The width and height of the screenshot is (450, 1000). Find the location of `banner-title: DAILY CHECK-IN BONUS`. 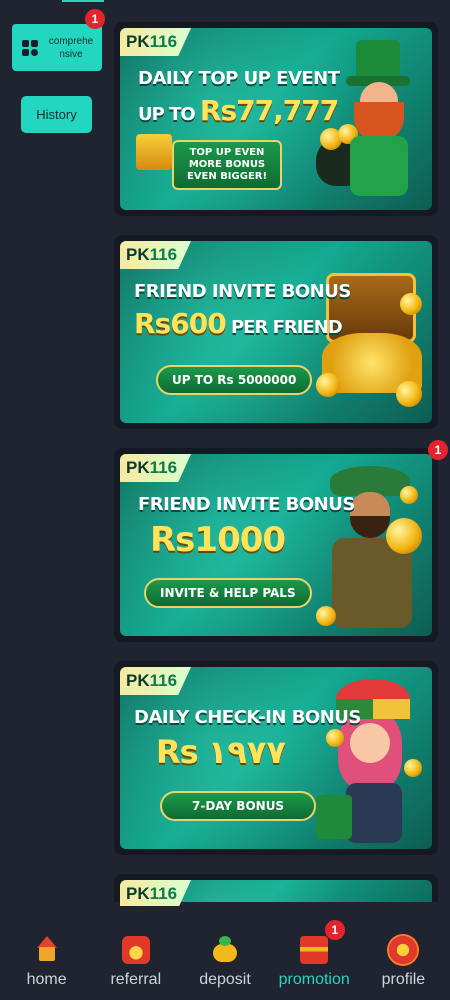

banner-title: DAILY CHECK-IN BONUS is located at coordinates (247, 717).